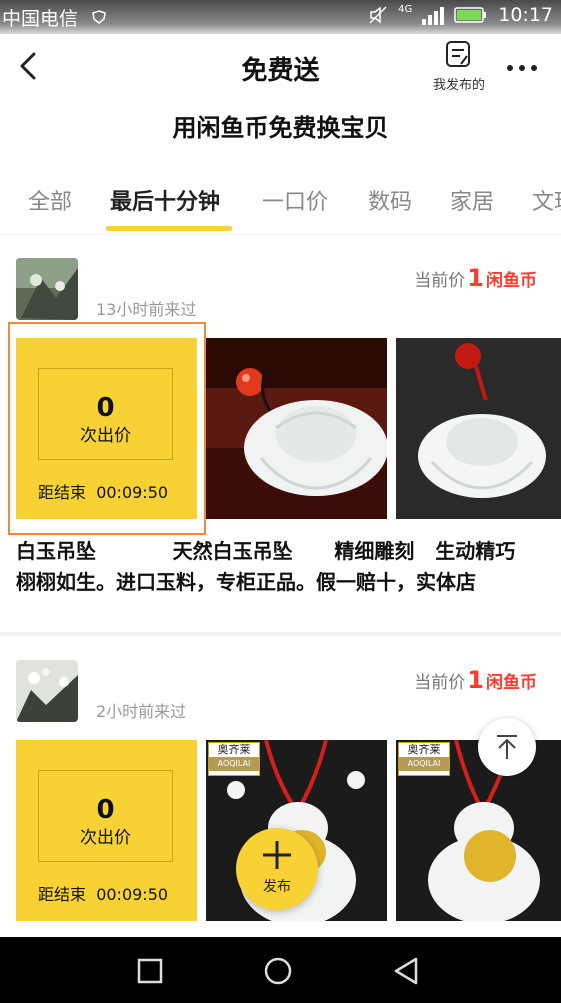 The width and height of the screenshot is (561, 1003). I want to click on tab-antiques: 文玩, so click(546, 200).